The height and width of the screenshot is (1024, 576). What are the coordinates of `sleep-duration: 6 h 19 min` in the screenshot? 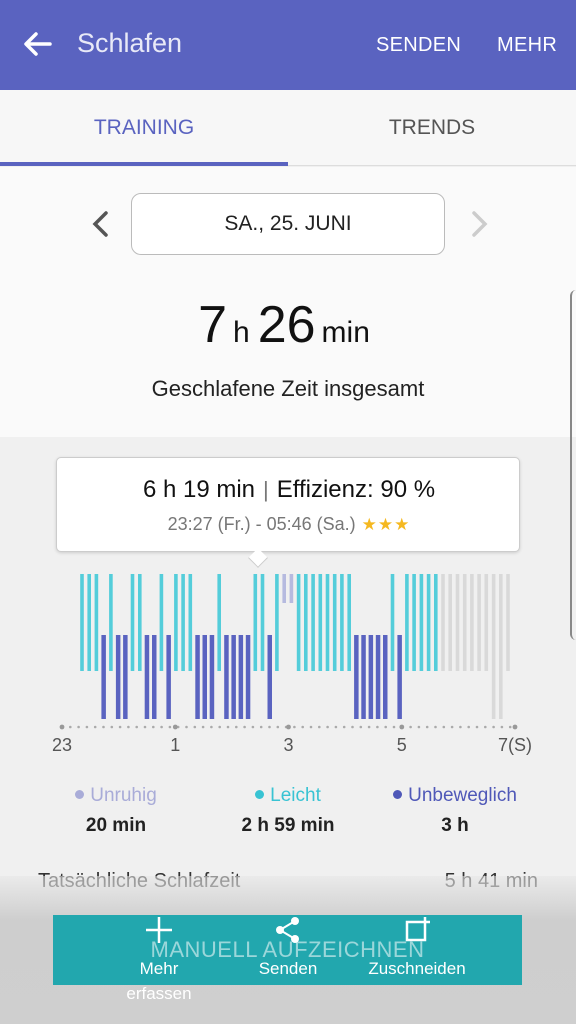 It's located at (199, 489).